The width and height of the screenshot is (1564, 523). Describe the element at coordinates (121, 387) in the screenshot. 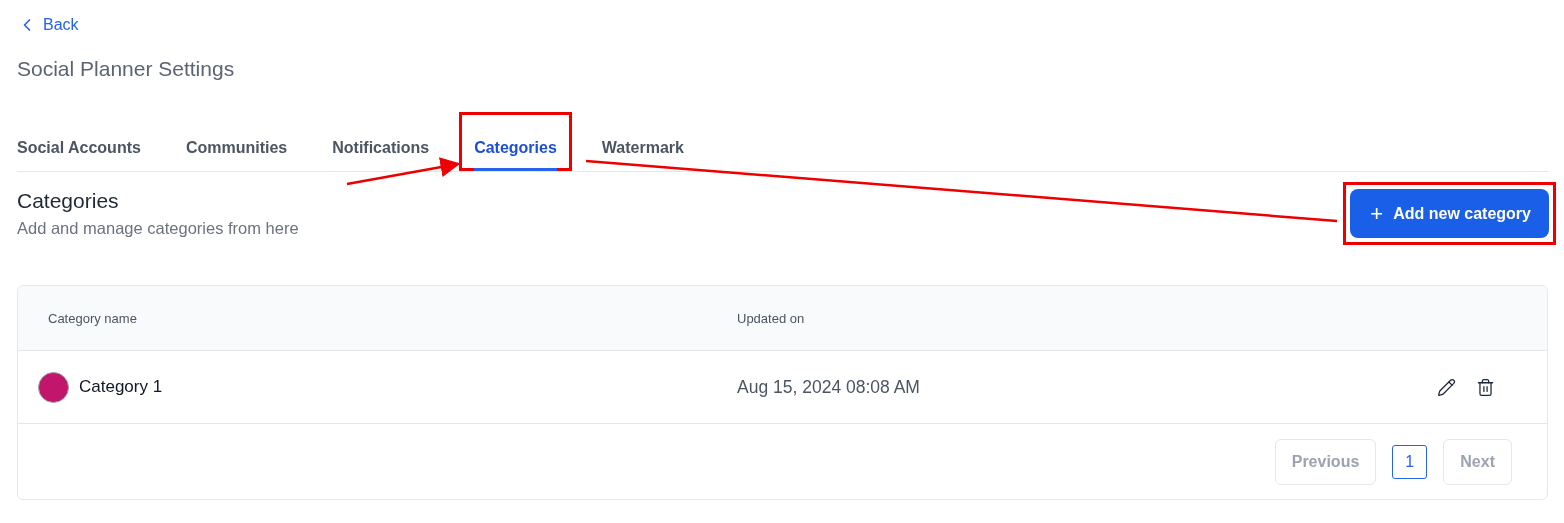

I see `category-name: Category 1` at that location.